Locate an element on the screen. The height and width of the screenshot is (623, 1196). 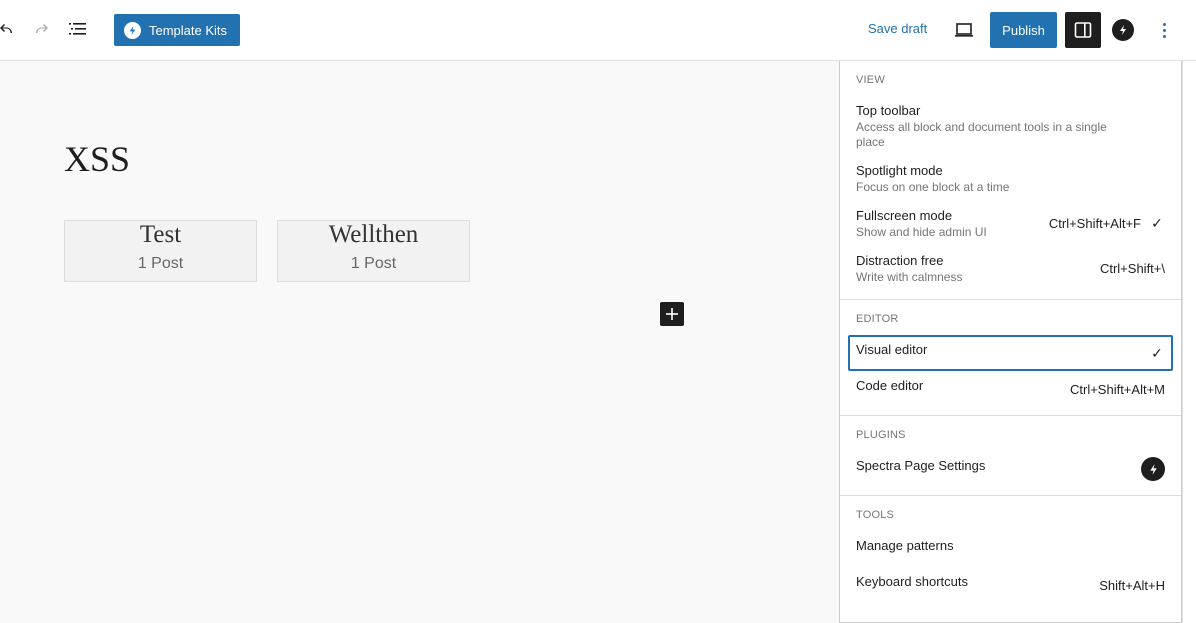
menu-item-label: Spotlight mode is located at coordinates (899, 170).